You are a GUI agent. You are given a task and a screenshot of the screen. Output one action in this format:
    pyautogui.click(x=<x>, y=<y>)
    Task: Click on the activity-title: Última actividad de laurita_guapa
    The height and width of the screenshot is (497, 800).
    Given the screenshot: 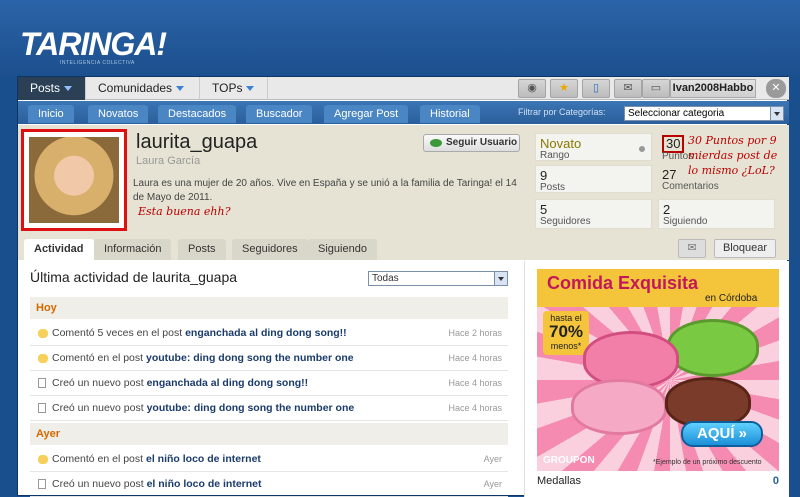 What is the action you would take?
    pyautogui.click(x=134, y=277)
    